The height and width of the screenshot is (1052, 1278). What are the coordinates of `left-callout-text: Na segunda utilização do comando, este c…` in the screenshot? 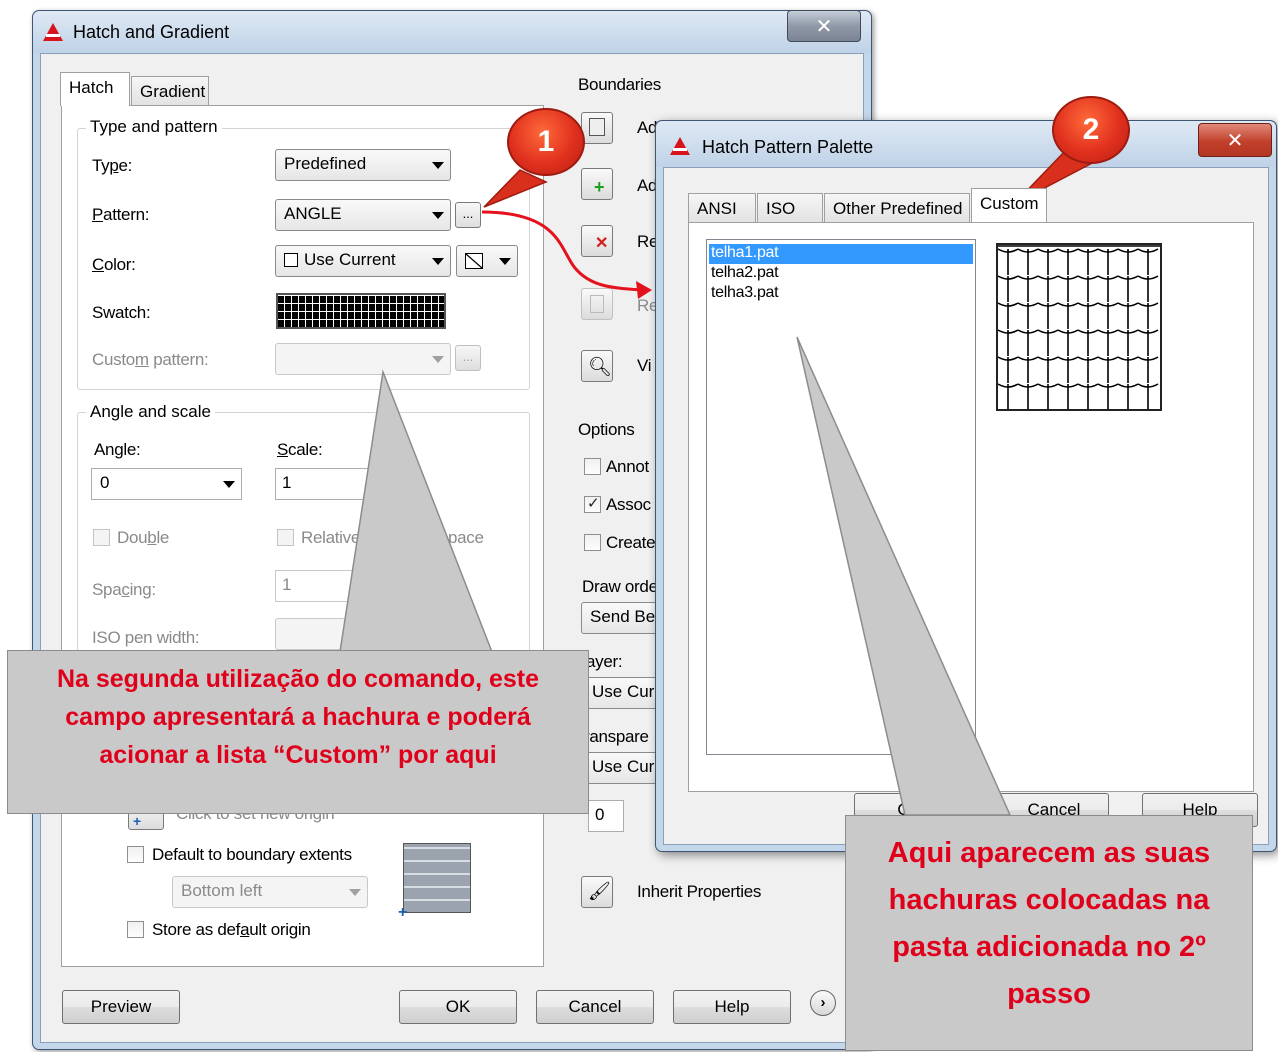 It's located at (298, 717).